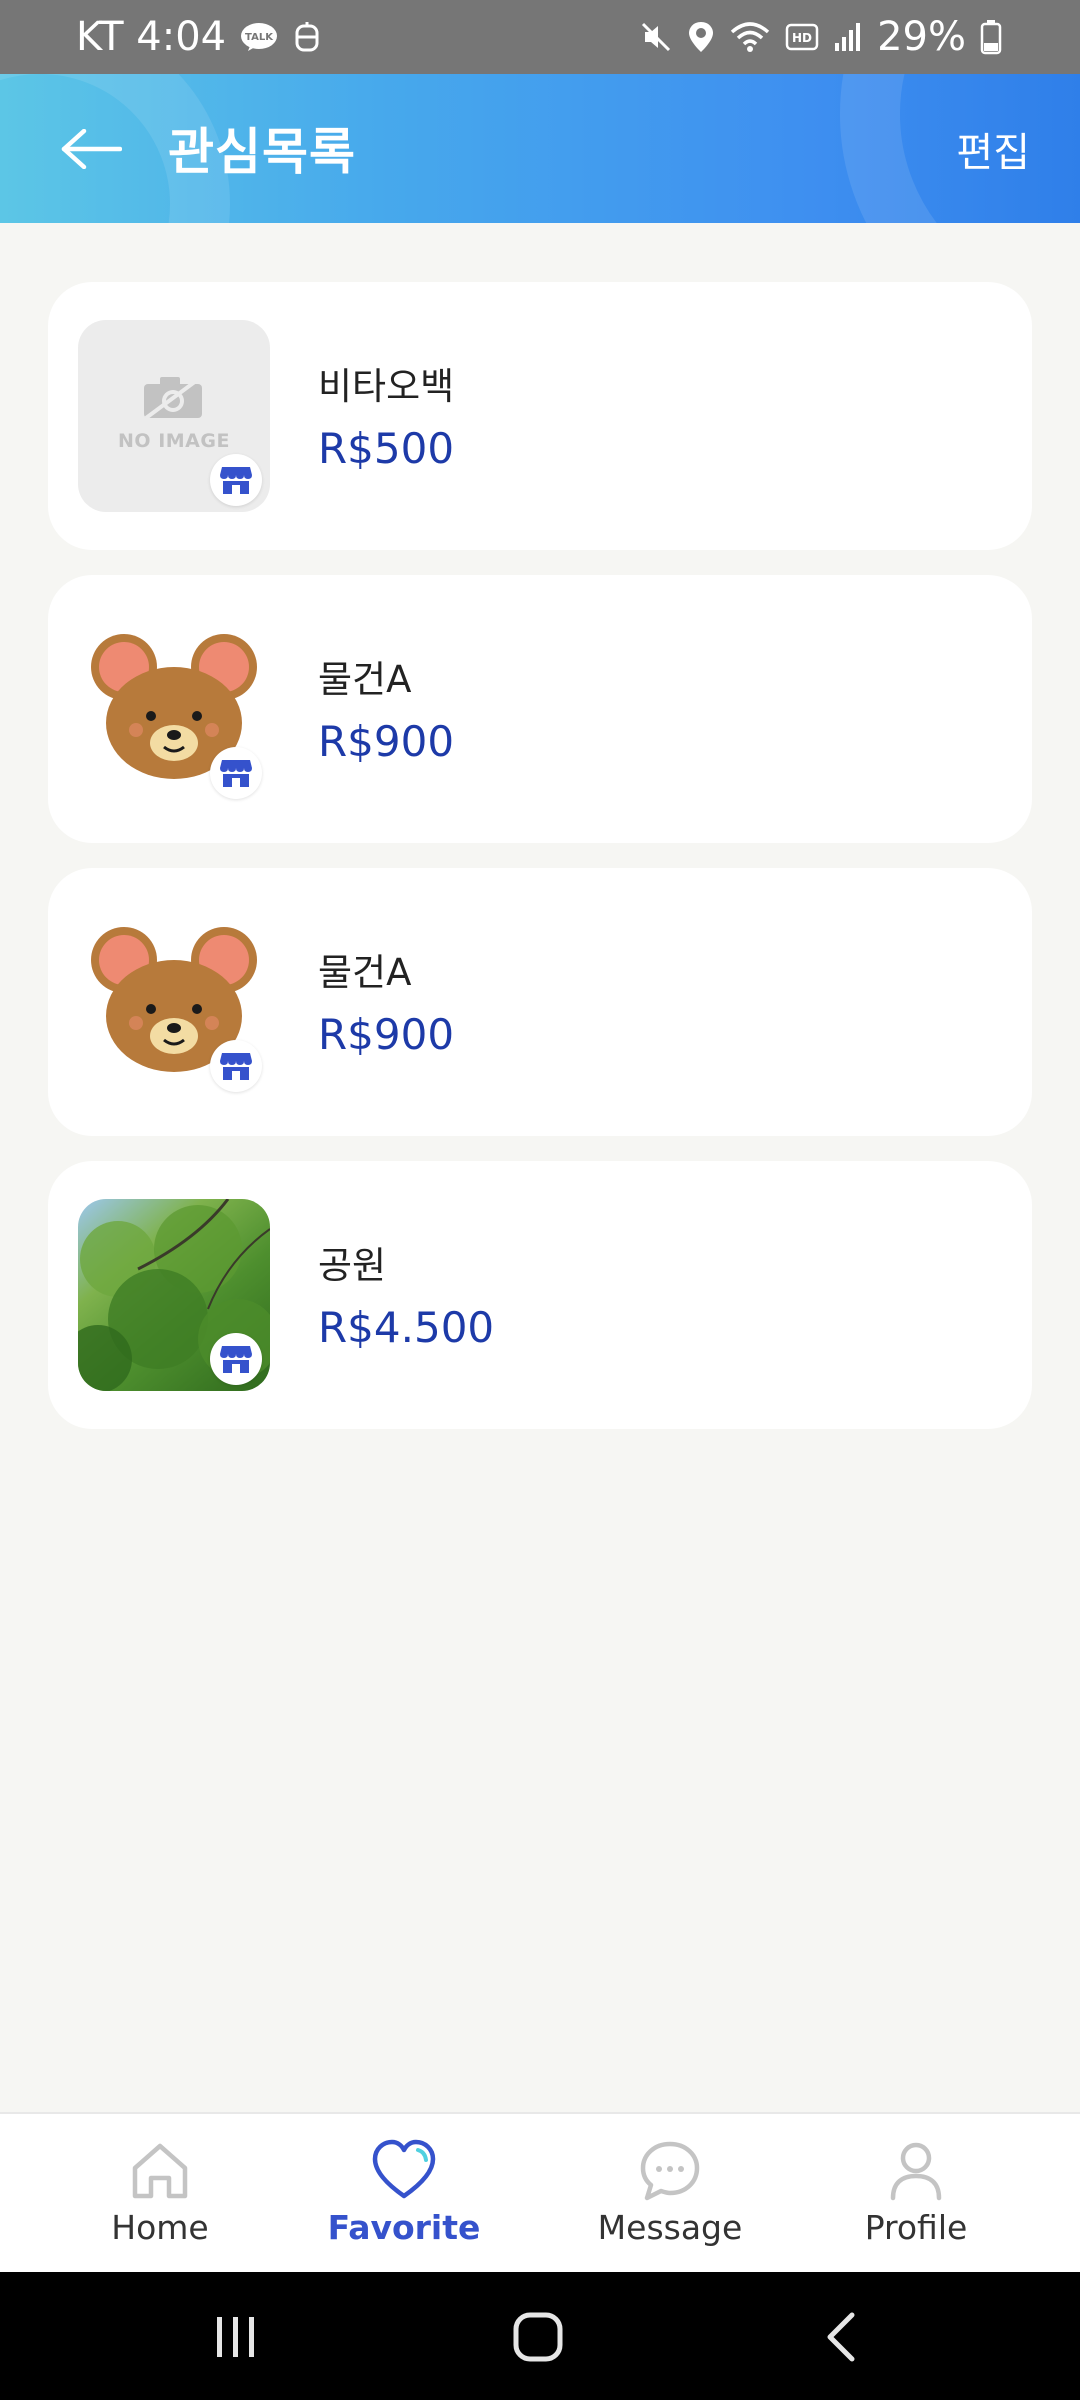 The width and height of the screenshot is (1080, 2400). What do you see at coordinates (404, 2227) in the screenshot?
I see `nav-favorite-label: Favorite` at bounding box center [404, 2227].